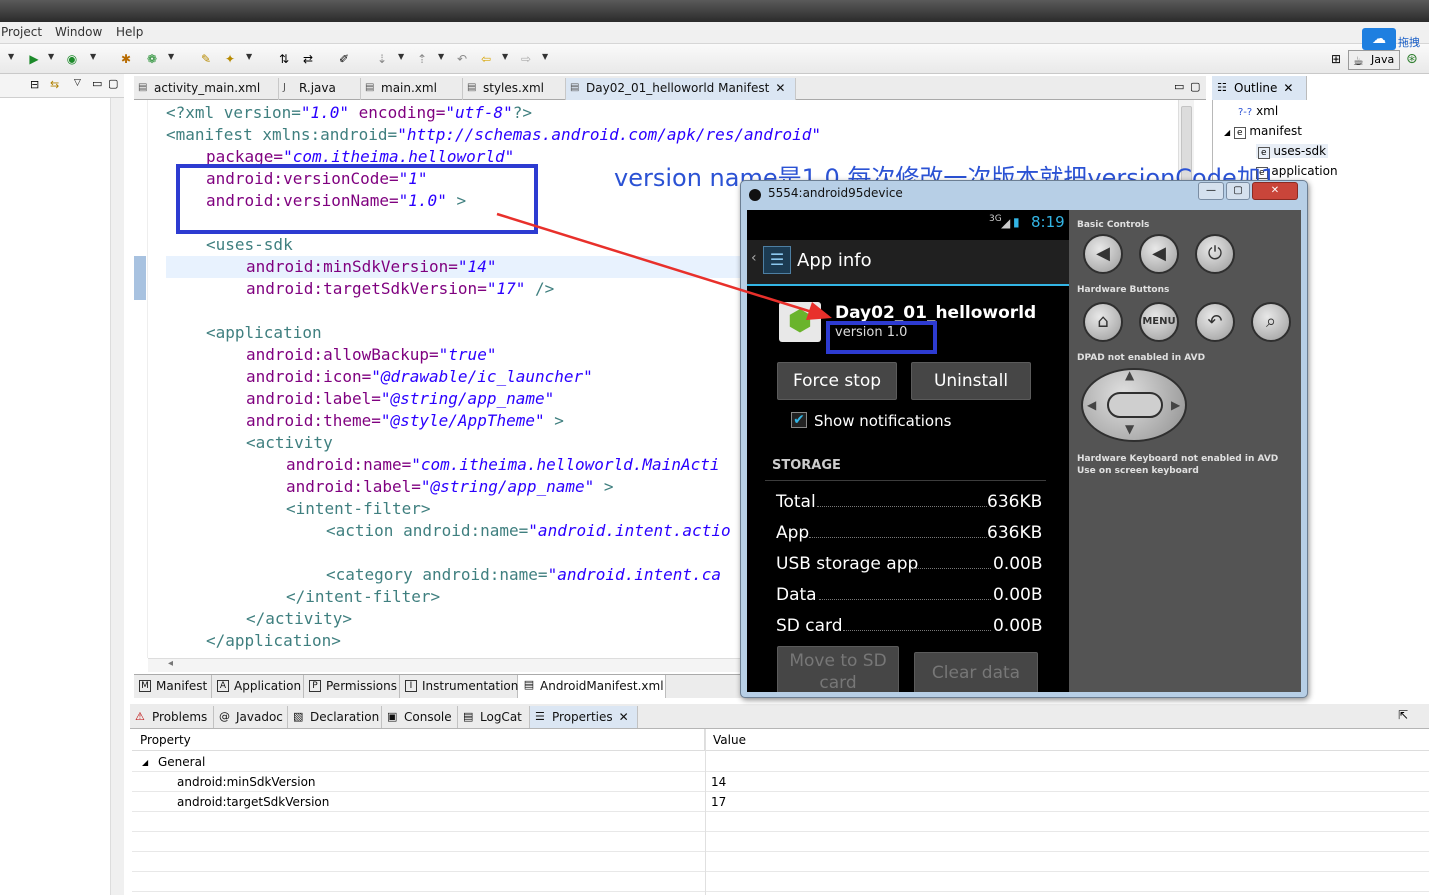  Describe the element at coordinates (664, 266) in the screenshot. I see `annotation-arrow` at that location.